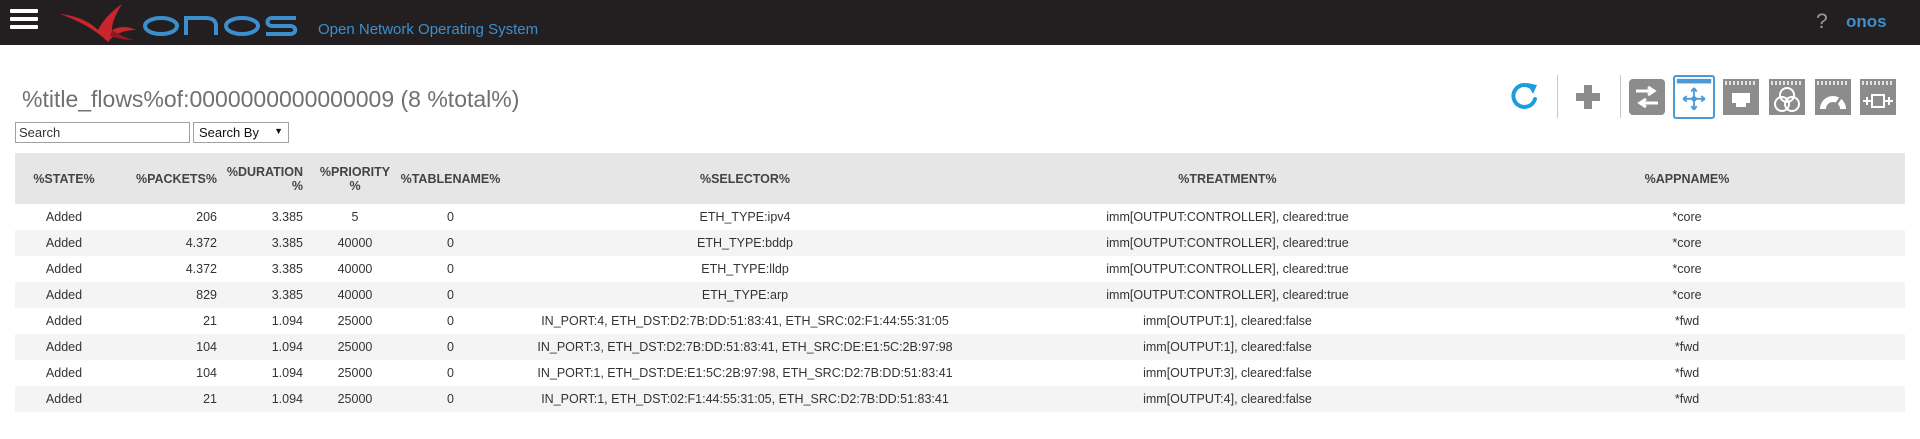 The height and width of the screenshot is (439, 1920). What do you see at coordinates (206, 217) in the screenshot?
I see `cell-packets: 206` at bounding box center [206, 217].